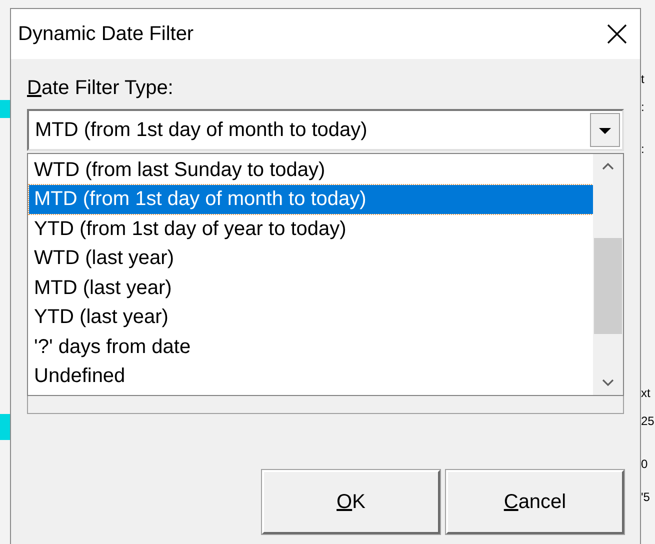 The height and width of the screenshot is (544, 655). What do you see at coordinates (311, 376) in the screenshot?
I see `dropdown-item: Undefined` at bounding box center [311, 376].